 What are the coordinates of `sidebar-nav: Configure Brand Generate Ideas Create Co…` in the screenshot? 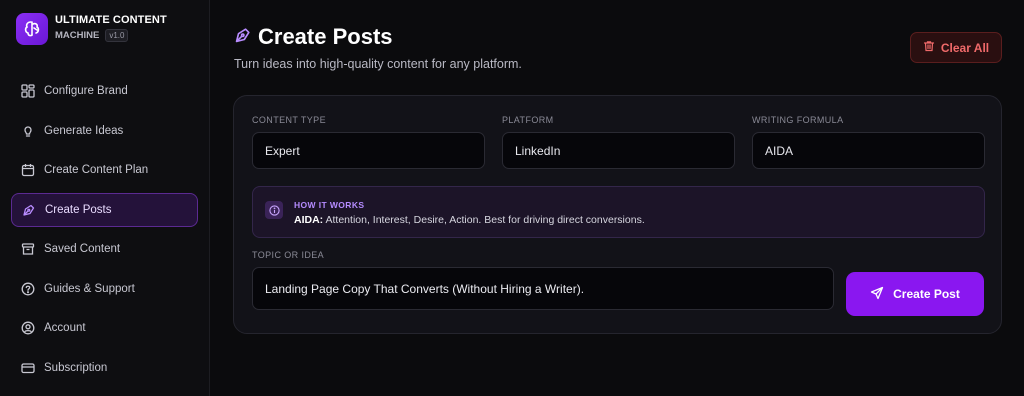 It's located at (104, 232).